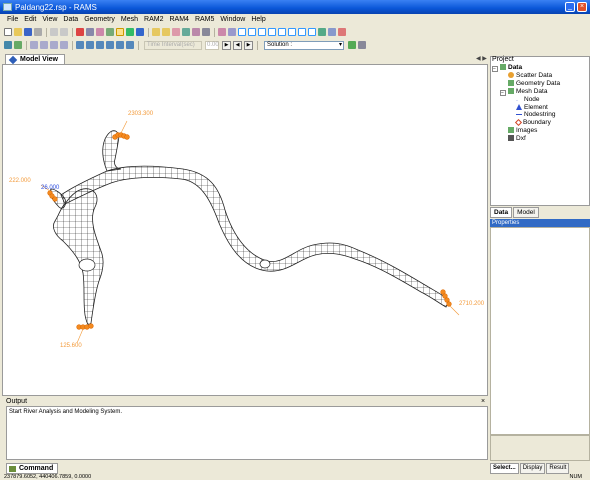 The width and height of the screenshot is (590, 480). What do you see at coordinates (12, 19) in the screenshot?
I see `menu-file: File` at bounding box center [12, 19].